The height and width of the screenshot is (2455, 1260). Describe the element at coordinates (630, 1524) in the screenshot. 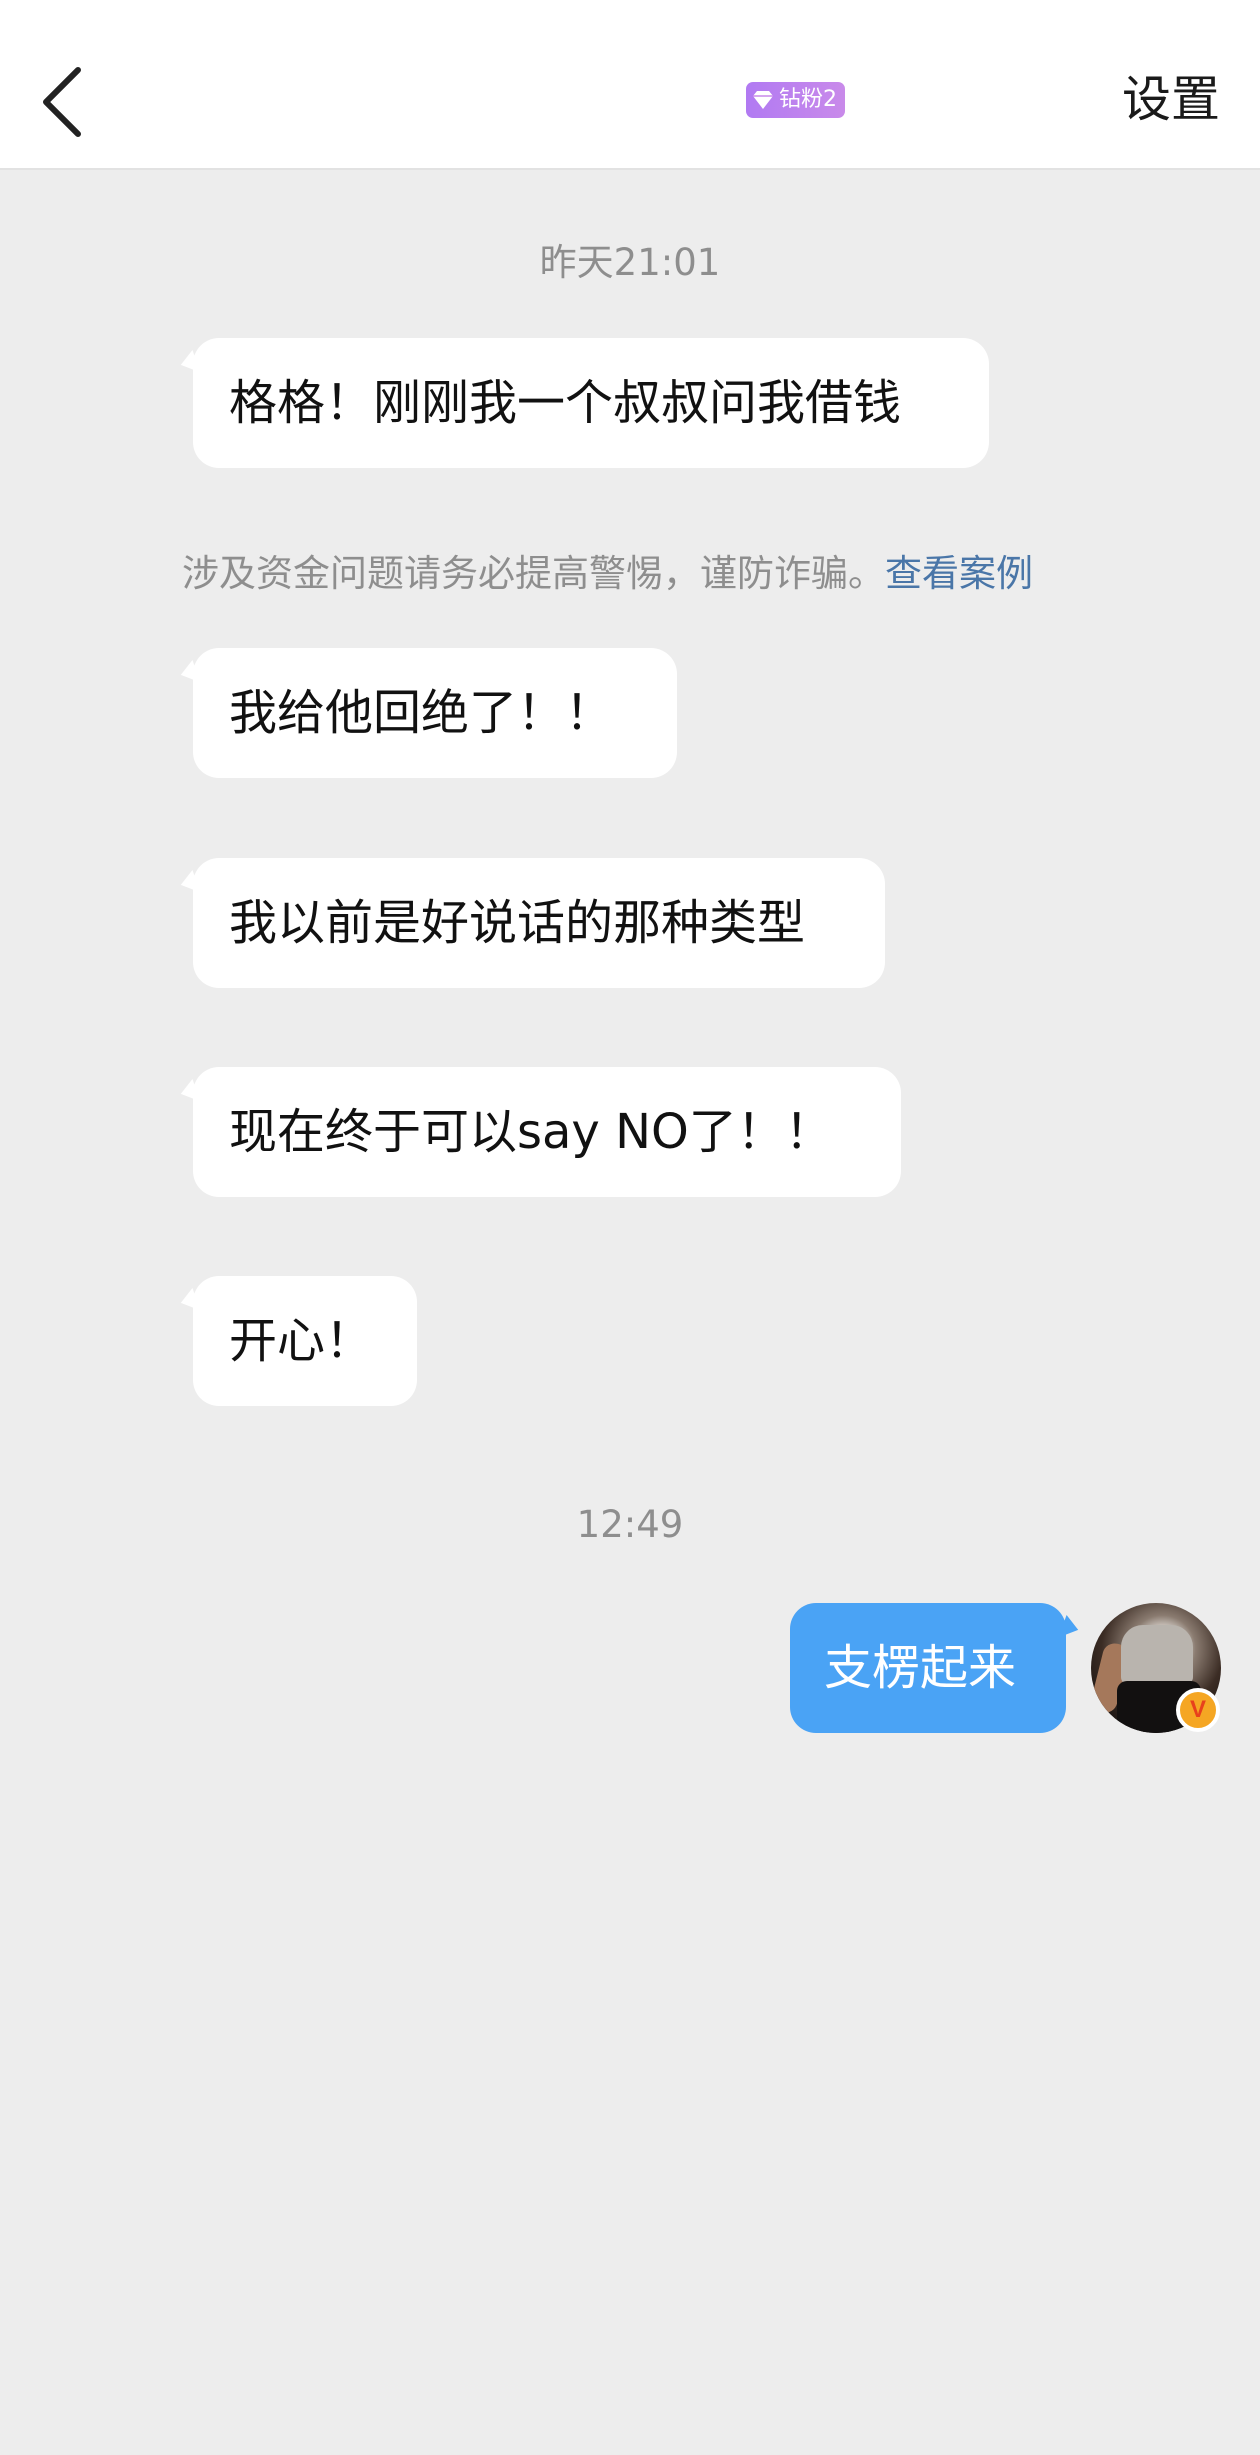

I see `message-timestamp: 12:49` at that location.